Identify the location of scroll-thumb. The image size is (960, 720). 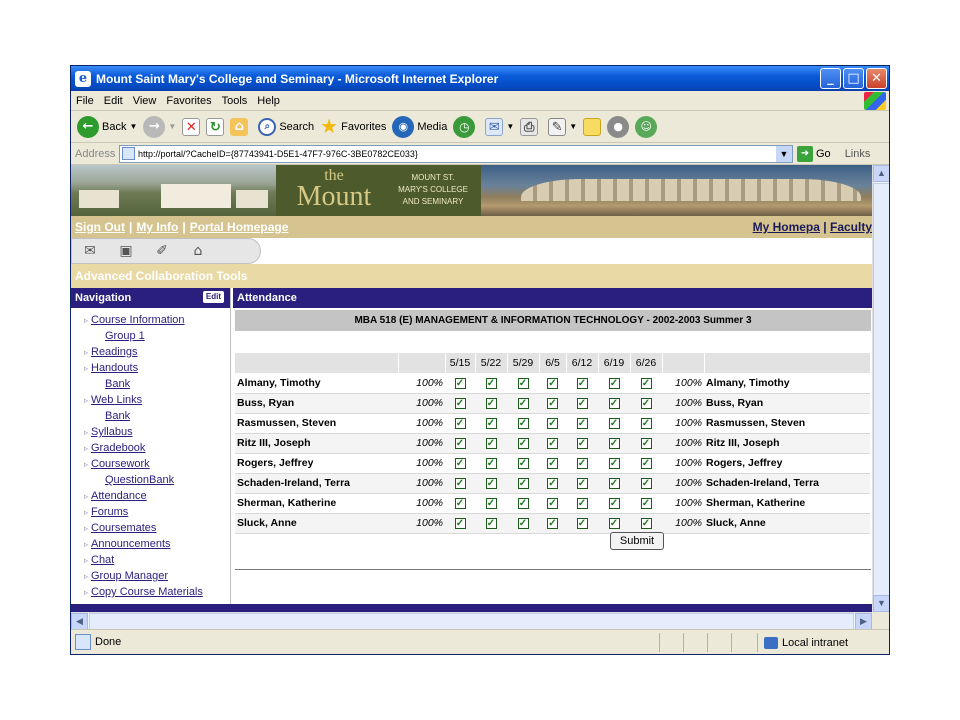
(881, 389).